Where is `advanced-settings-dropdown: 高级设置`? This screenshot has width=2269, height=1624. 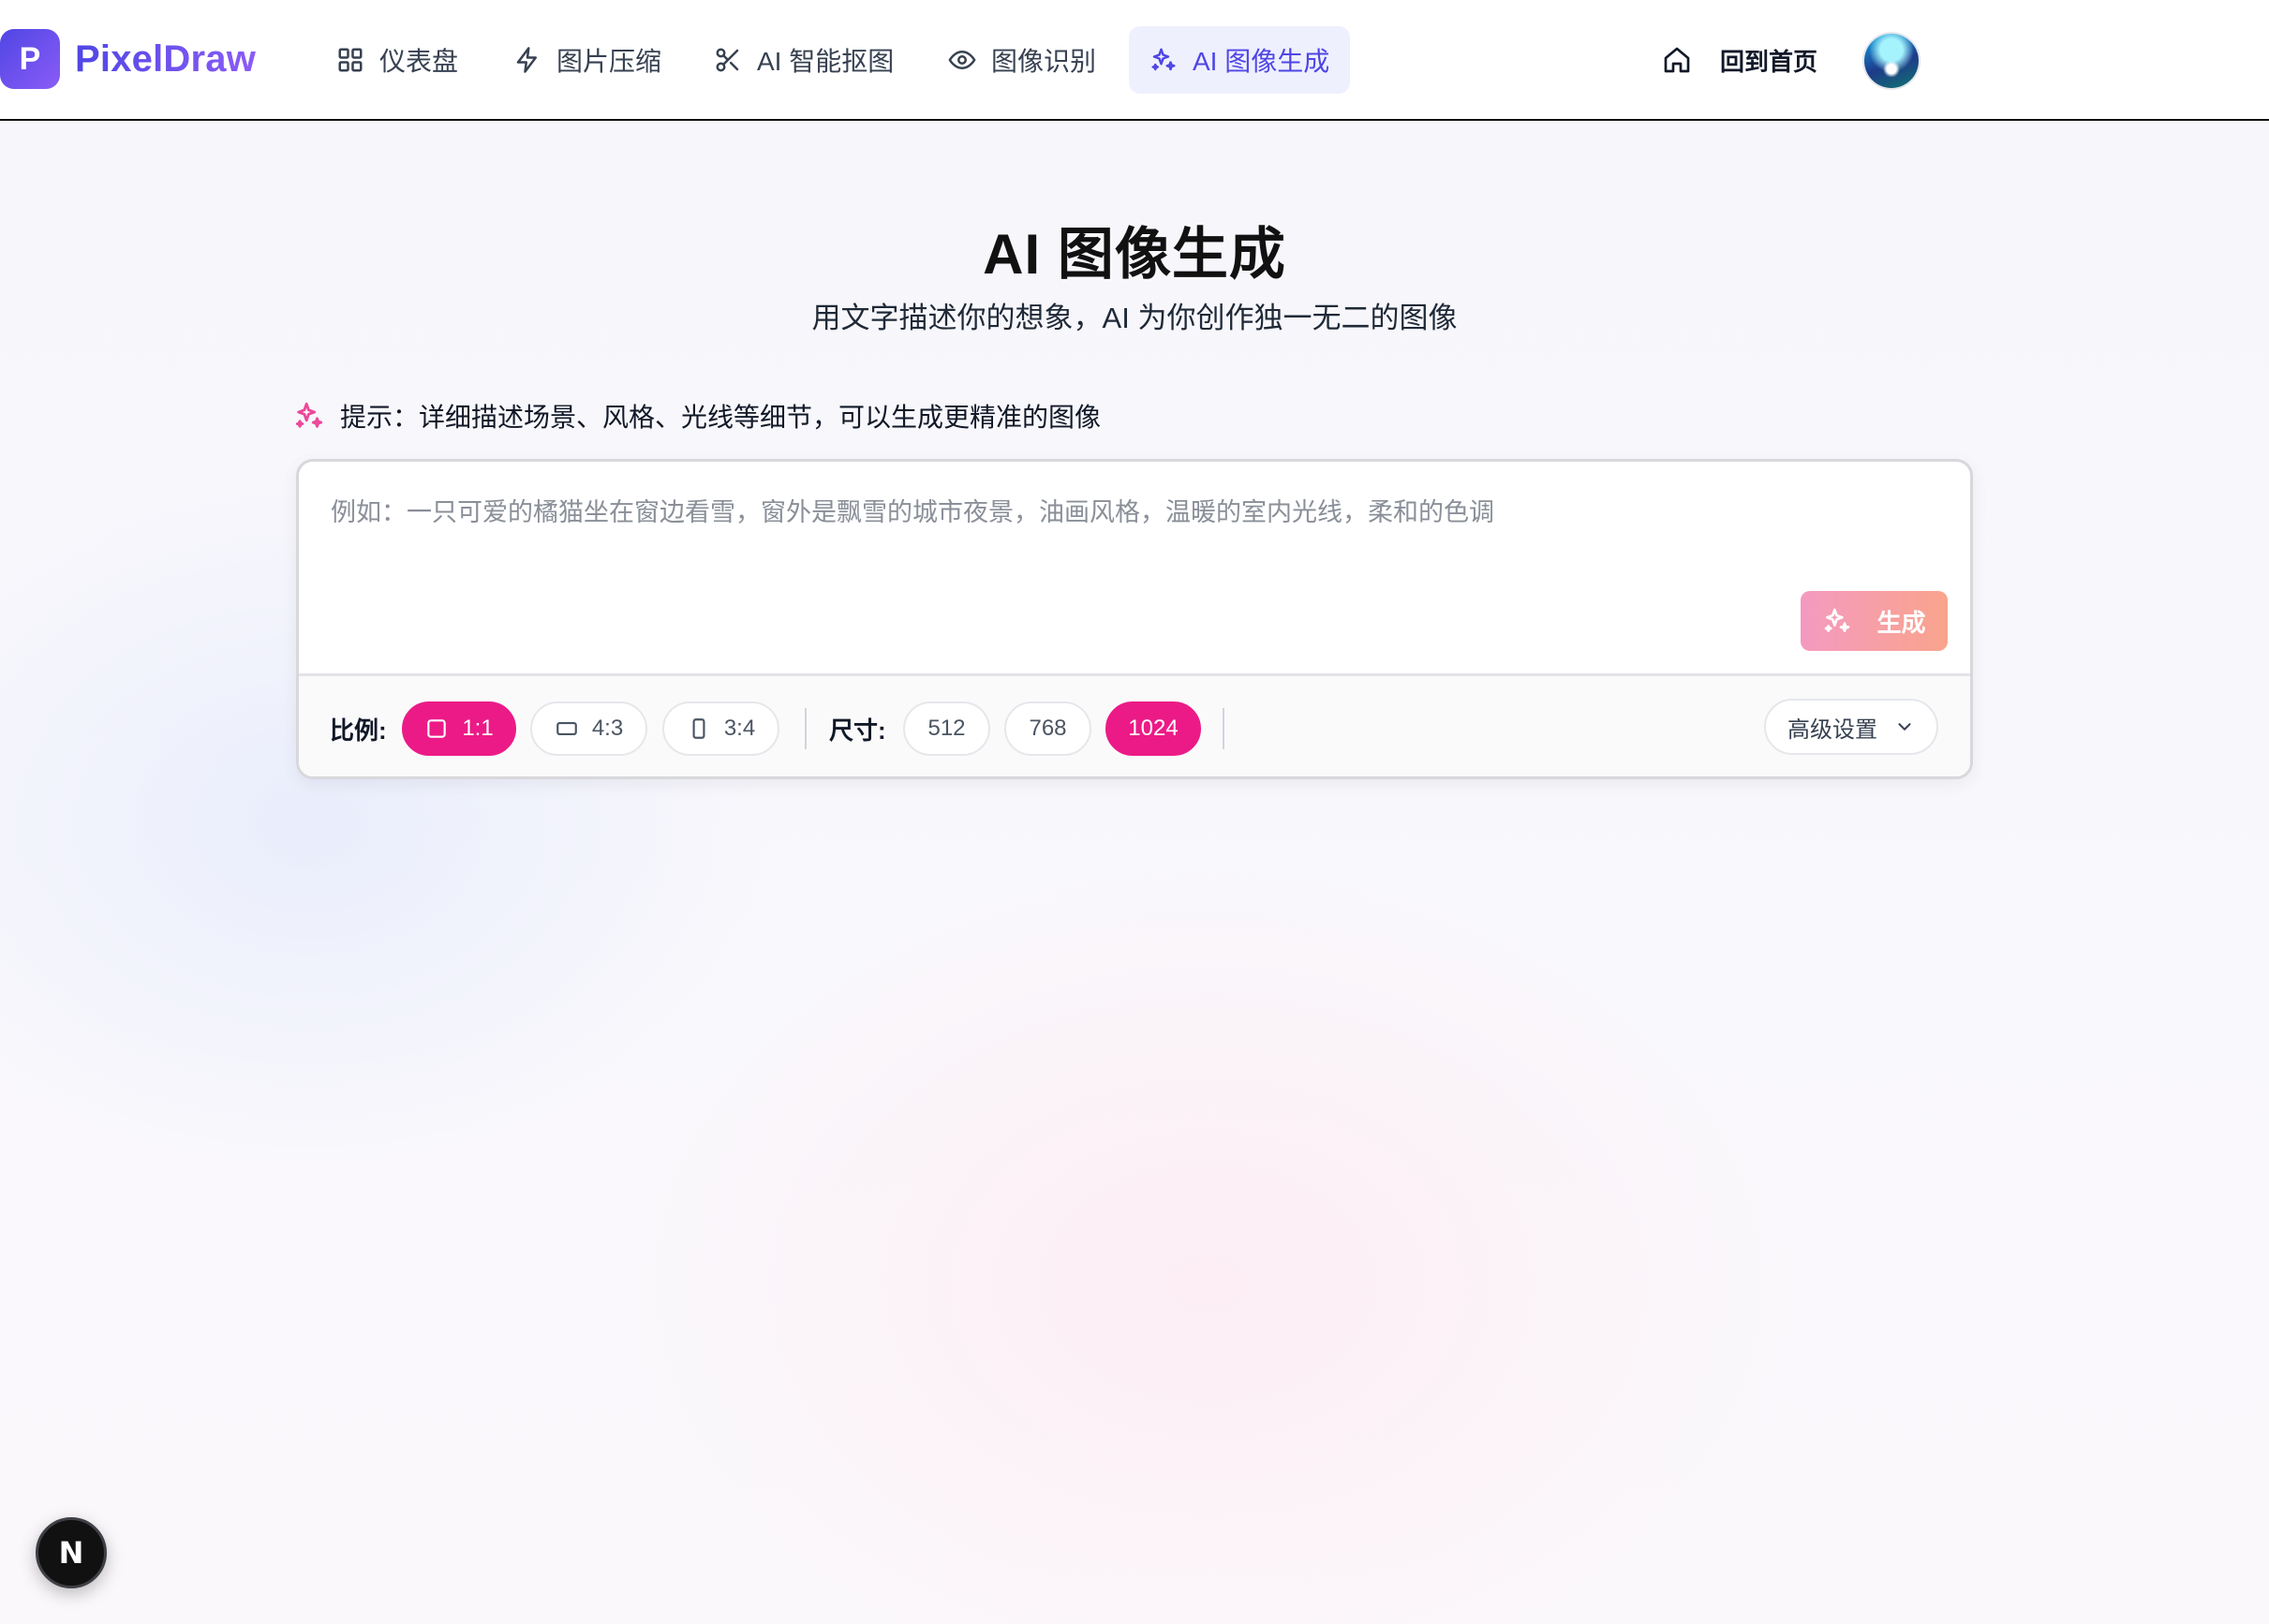
advanced-settings-dropdown: 高级设置 is located at coordinates (1851, 727).